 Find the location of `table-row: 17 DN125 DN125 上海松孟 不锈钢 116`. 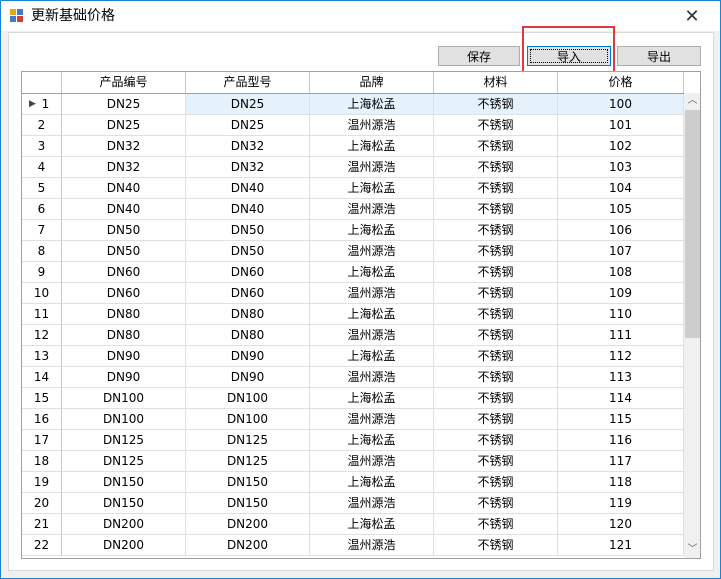

table-row: 17 DN125 DN125 上海松孟 不锈钢 116 is located at coordinates (353, 440).